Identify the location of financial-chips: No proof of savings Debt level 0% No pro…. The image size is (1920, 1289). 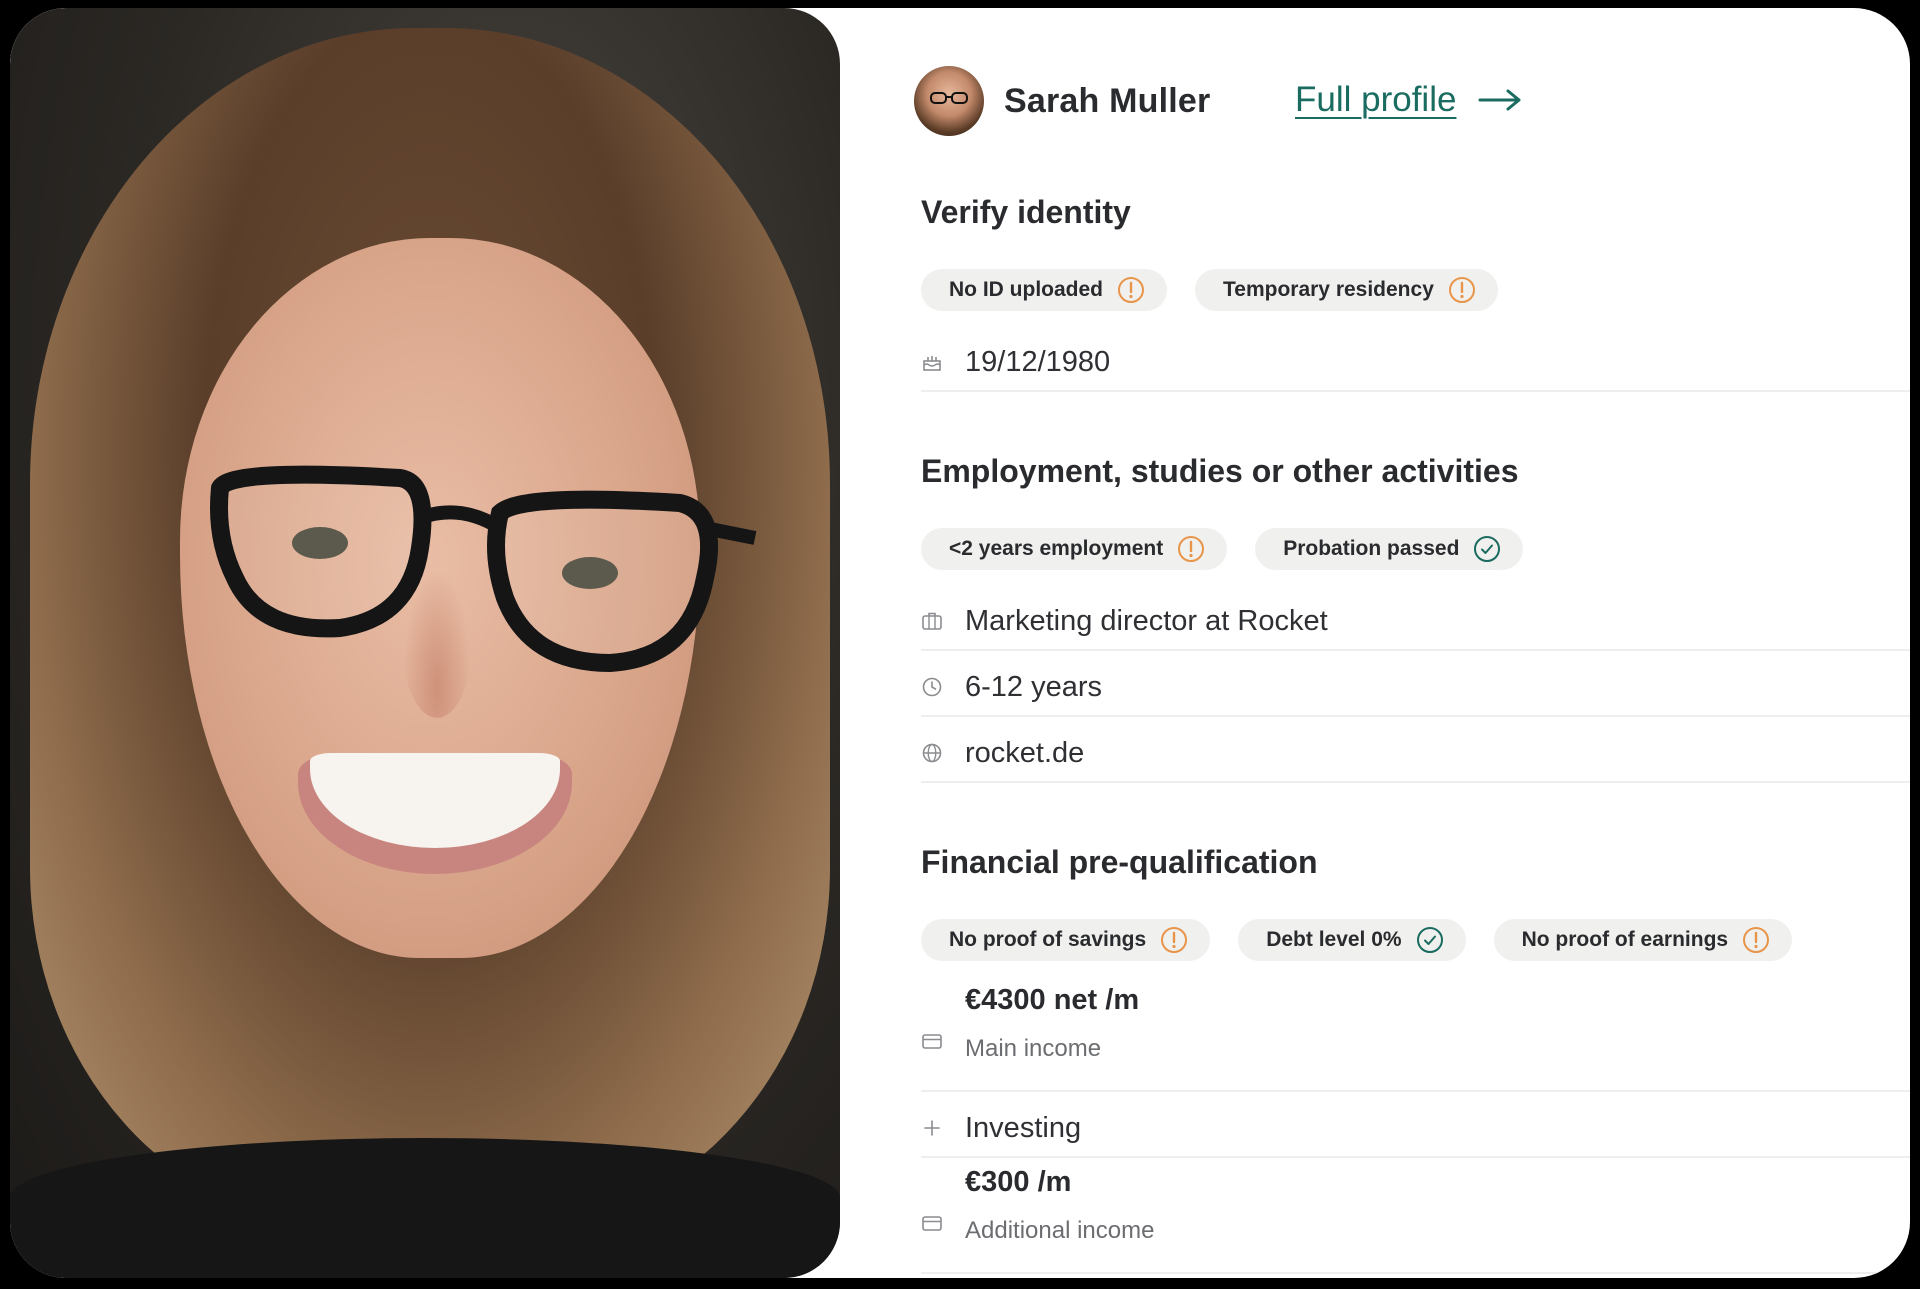
(1357, 940).